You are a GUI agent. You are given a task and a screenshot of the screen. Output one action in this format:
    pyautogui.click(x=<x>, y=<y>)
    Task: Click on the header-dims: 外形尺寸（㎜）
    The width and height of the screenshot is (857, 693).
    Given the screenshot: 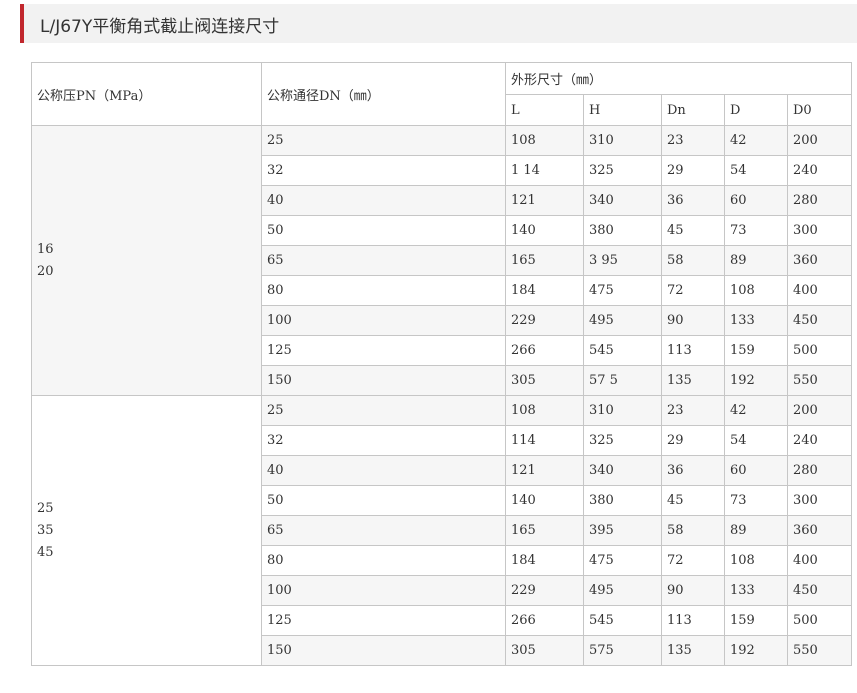 What is the action you would take?
    pyautogui.click(x=678, y=78)
    